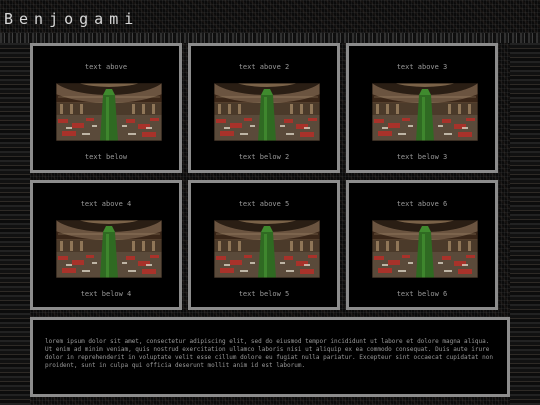 The width and height of the screenshot is (540, 405). I want to click on card-text-below: text below 6, so click(422, 294).